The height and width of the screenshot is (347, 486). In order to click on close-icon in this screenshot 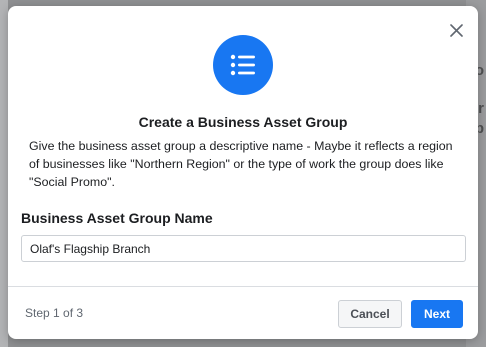, I will do `click(456, 30)`.